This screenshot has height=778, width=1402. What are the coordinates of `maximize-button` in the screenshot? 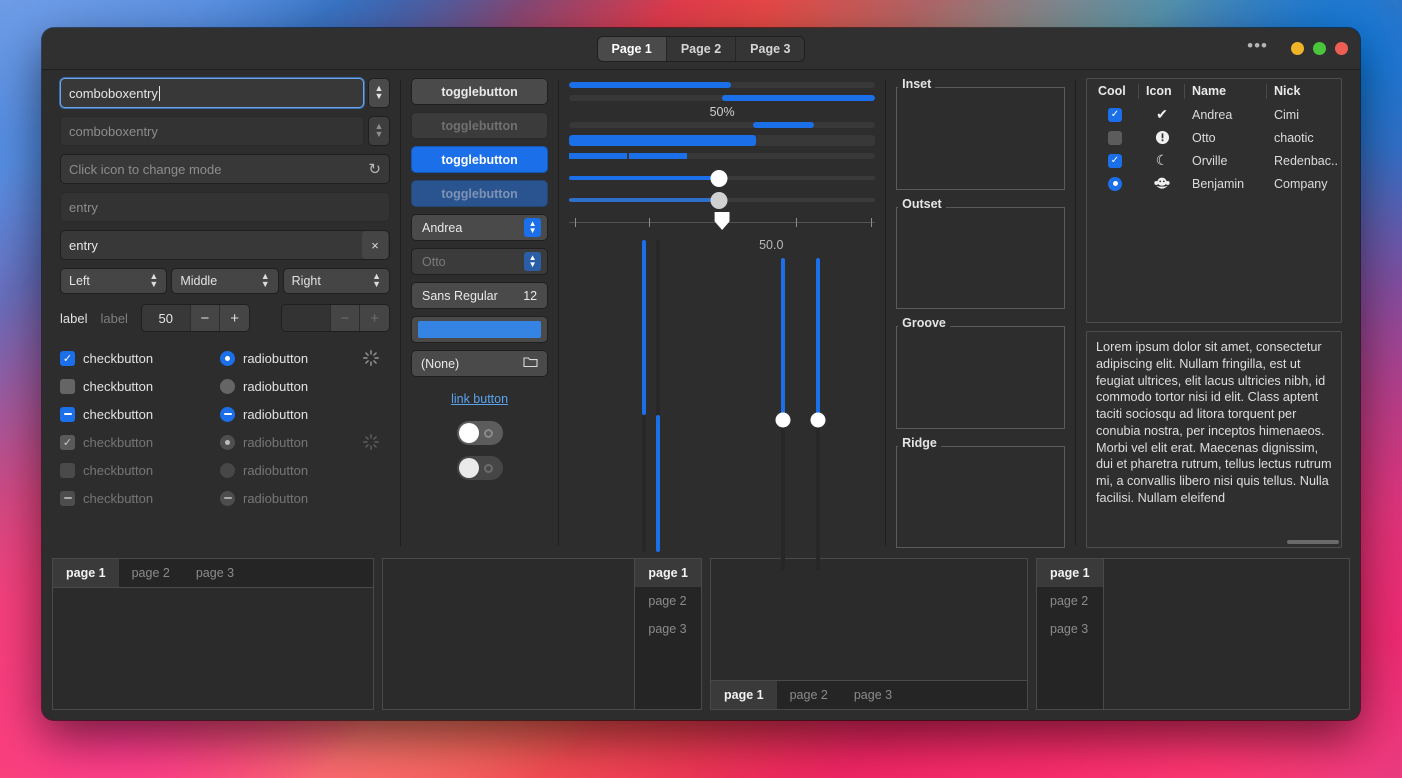 It's located at (1319, 48).